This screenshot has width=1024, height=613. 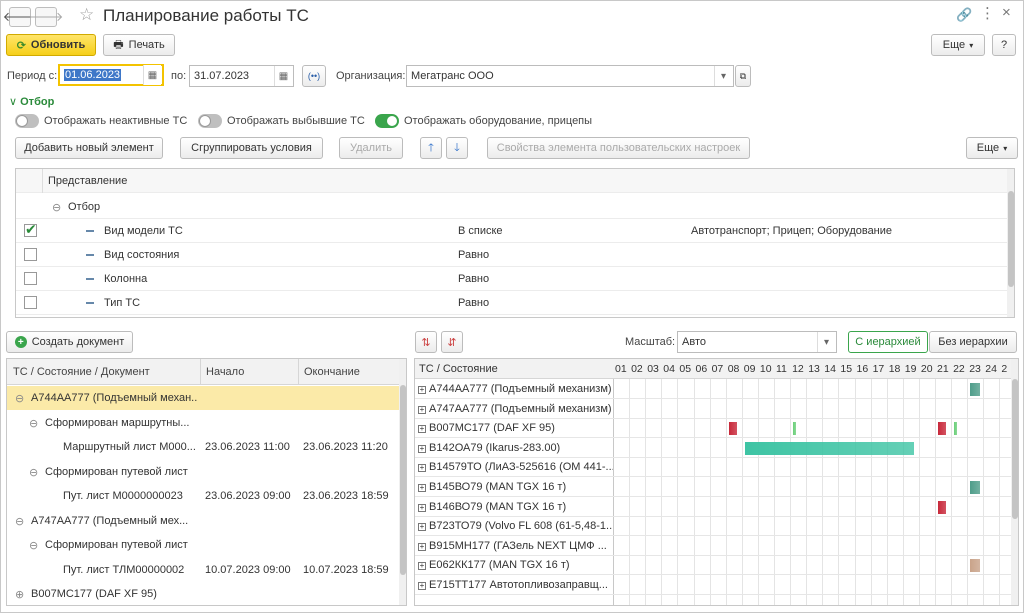 What do you see at coordinates (457, 148) in the screenshot?
I see `move-down-button: 🡓` at bounding box center [457, 148].